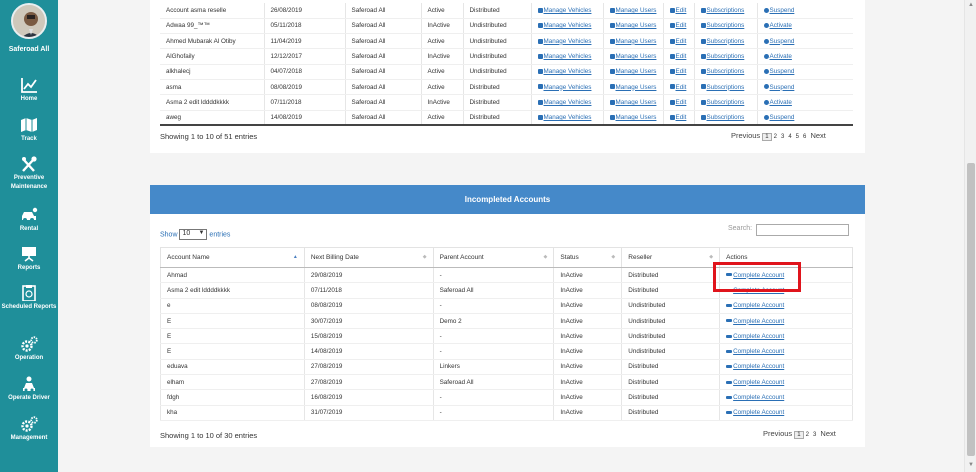 The height and width of the screenshot is (472, 976). I want to click on table-cell-name: AlGhofaily, so click(212, 56).